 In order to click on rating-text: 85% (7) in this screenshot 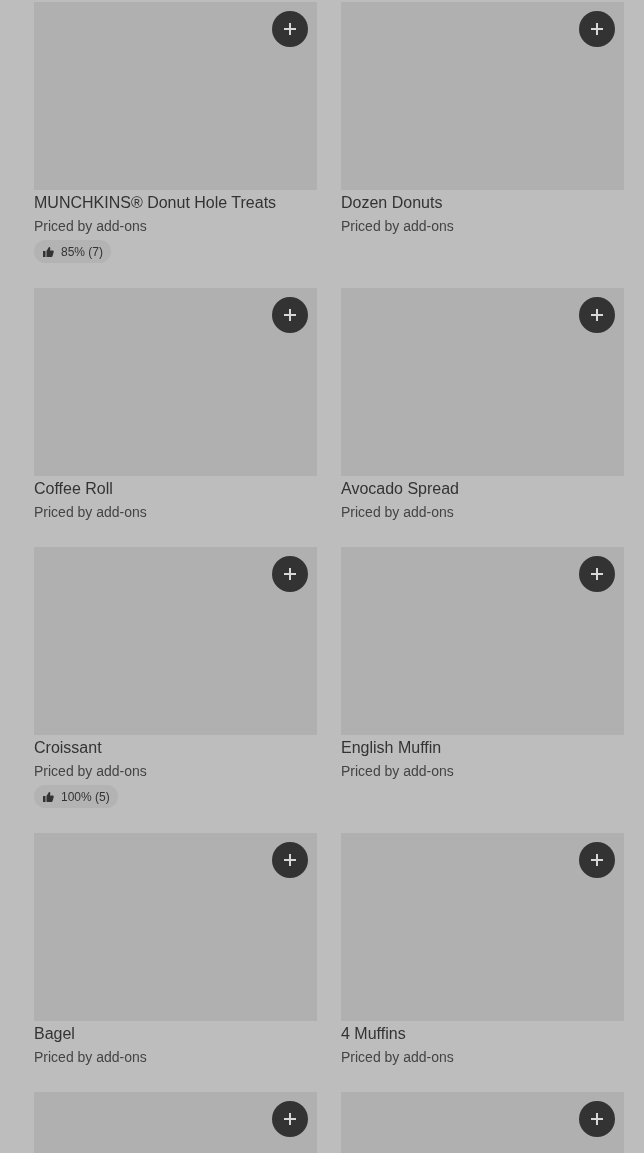, I will do `click(82, 252)`.